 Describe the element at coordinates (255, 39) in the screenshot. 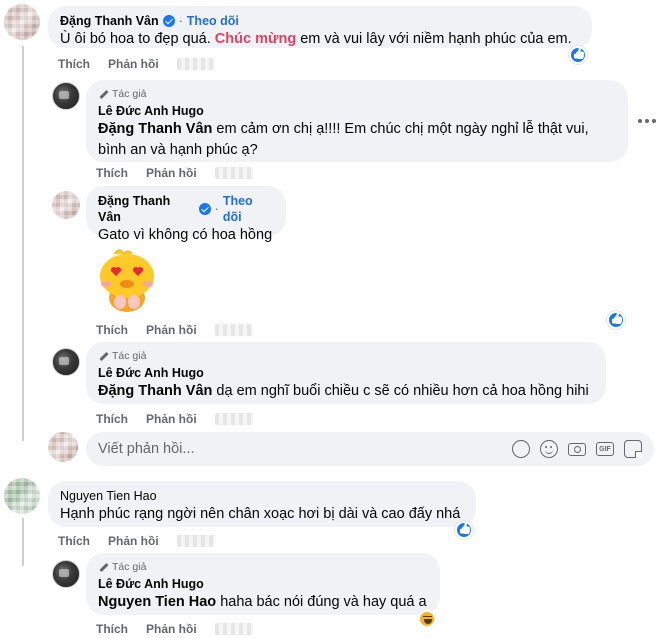

I see `highlight-text: Chúc mừng` at that location.